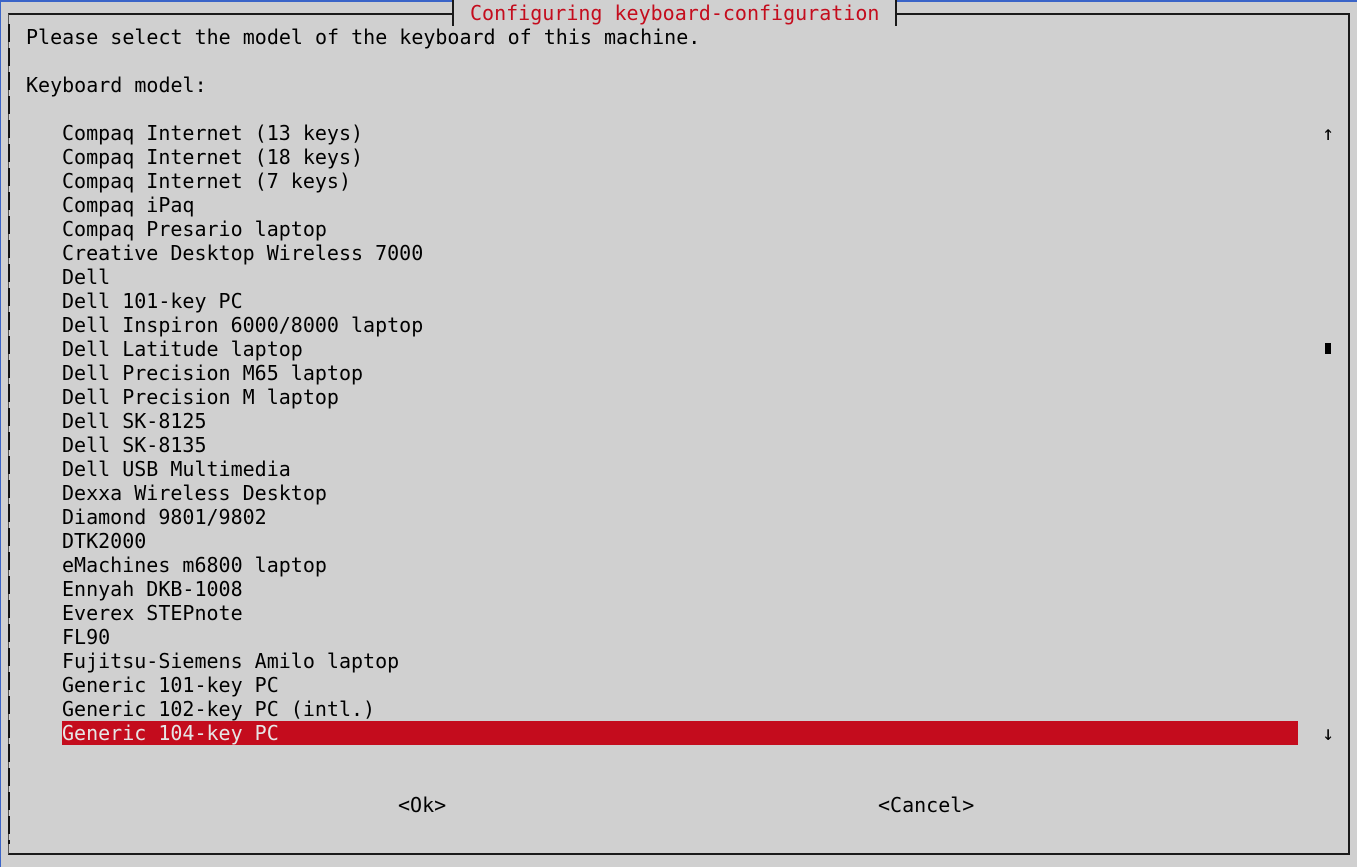  Describe the element at coordinates (680, 349) in the screenshot. I see `list-item: Dell Latitude laptop` at that location.